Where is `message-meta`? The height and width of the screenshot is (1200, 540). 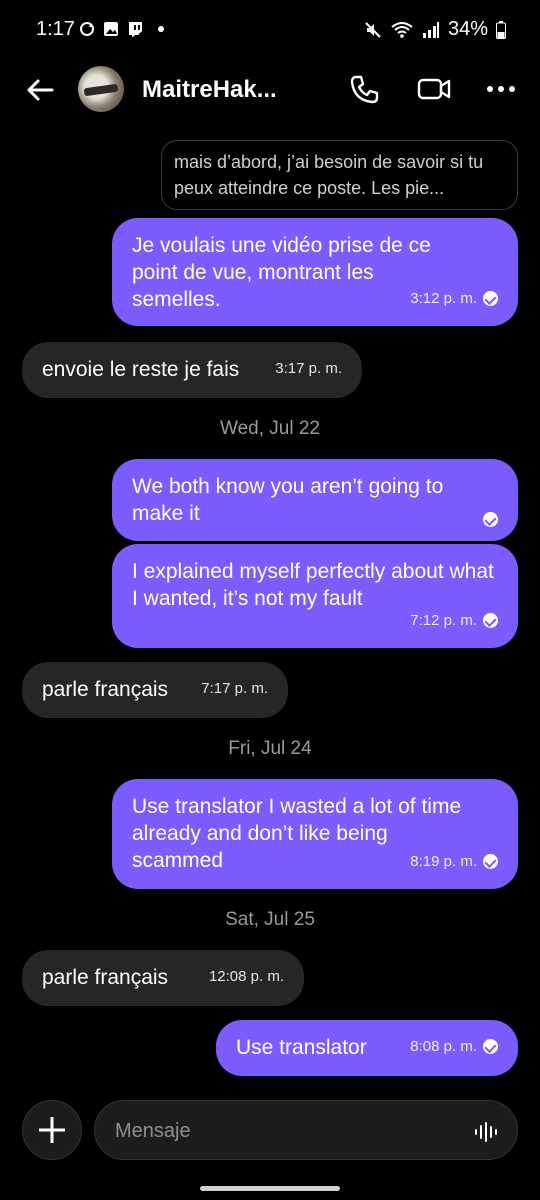
message-meta is located at coordinates (490, 519).